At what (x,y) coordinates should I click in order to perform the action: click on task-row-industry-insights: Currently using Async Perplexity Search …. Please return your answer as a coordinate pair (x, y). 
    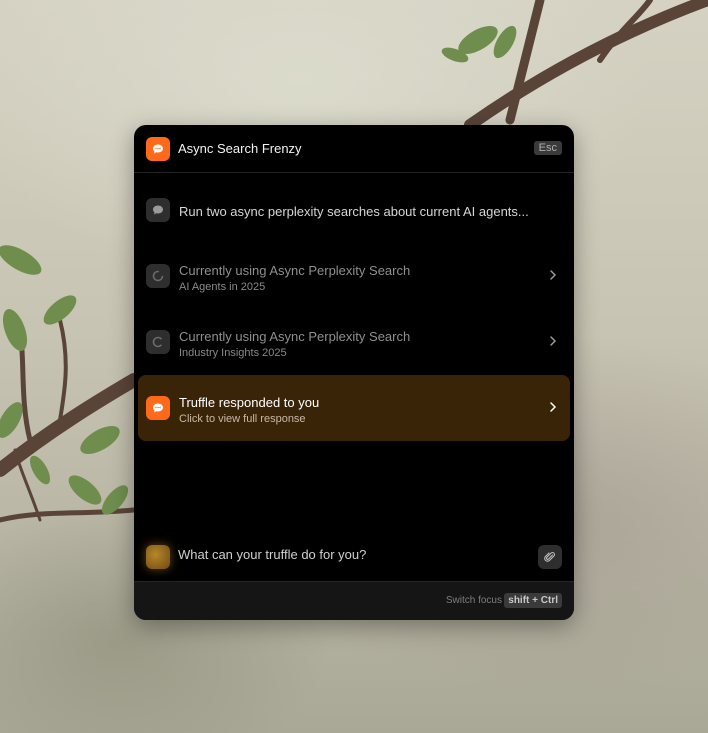
    Looking at the image, I should click on (354, 342).